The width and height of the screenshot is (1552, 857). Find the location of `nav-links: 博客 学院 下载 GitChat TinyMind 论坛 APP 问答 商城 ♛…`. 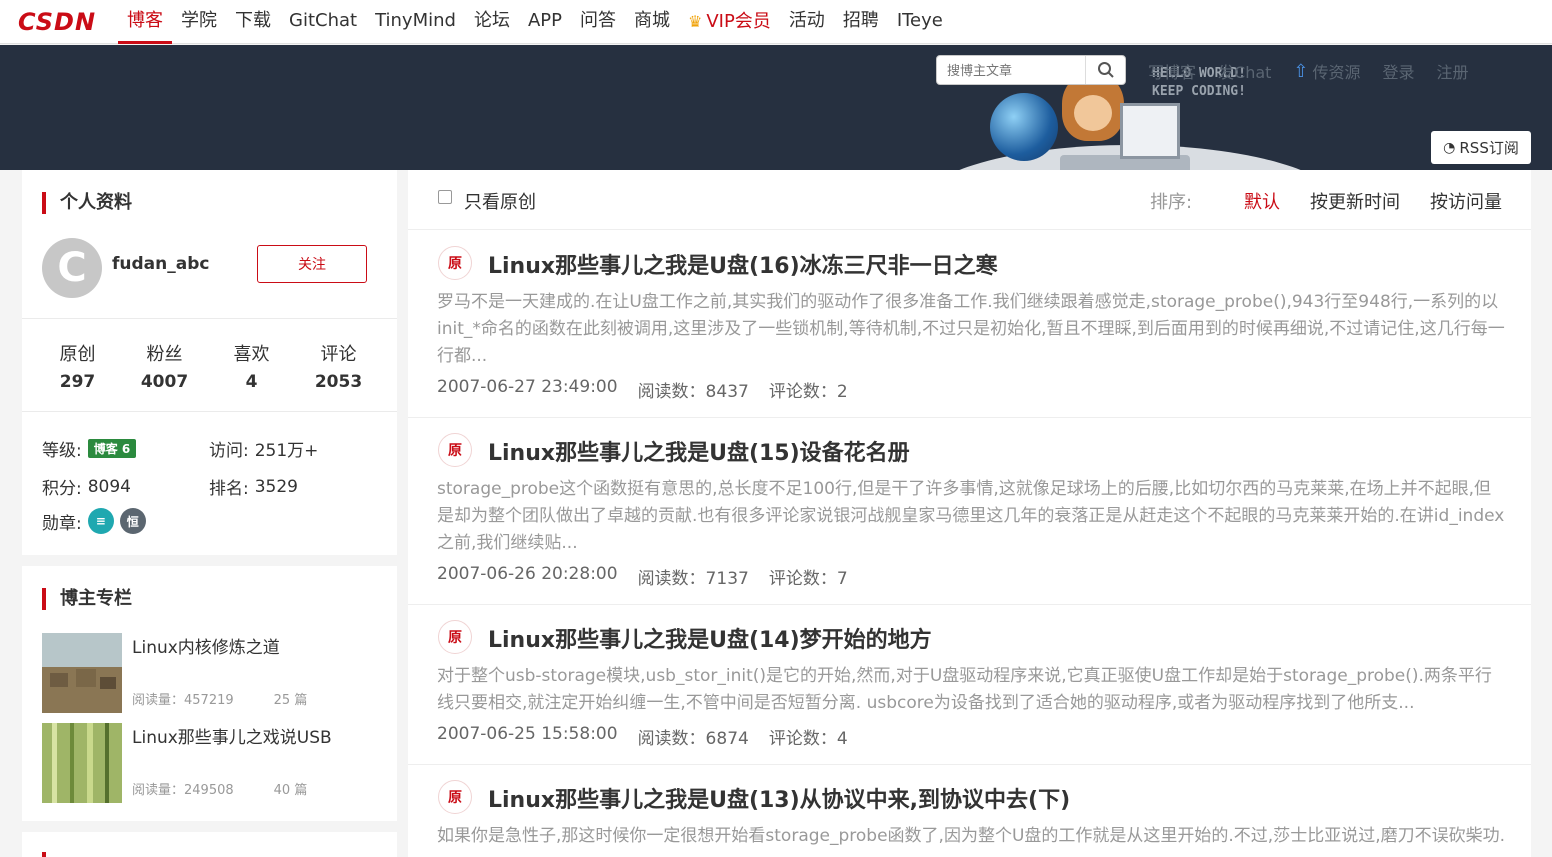

nav-links: 博客 学院 下载 GitChat TinyMind 论坛 APP 问答 商城 ♛… is located at coordinates (535, 22).